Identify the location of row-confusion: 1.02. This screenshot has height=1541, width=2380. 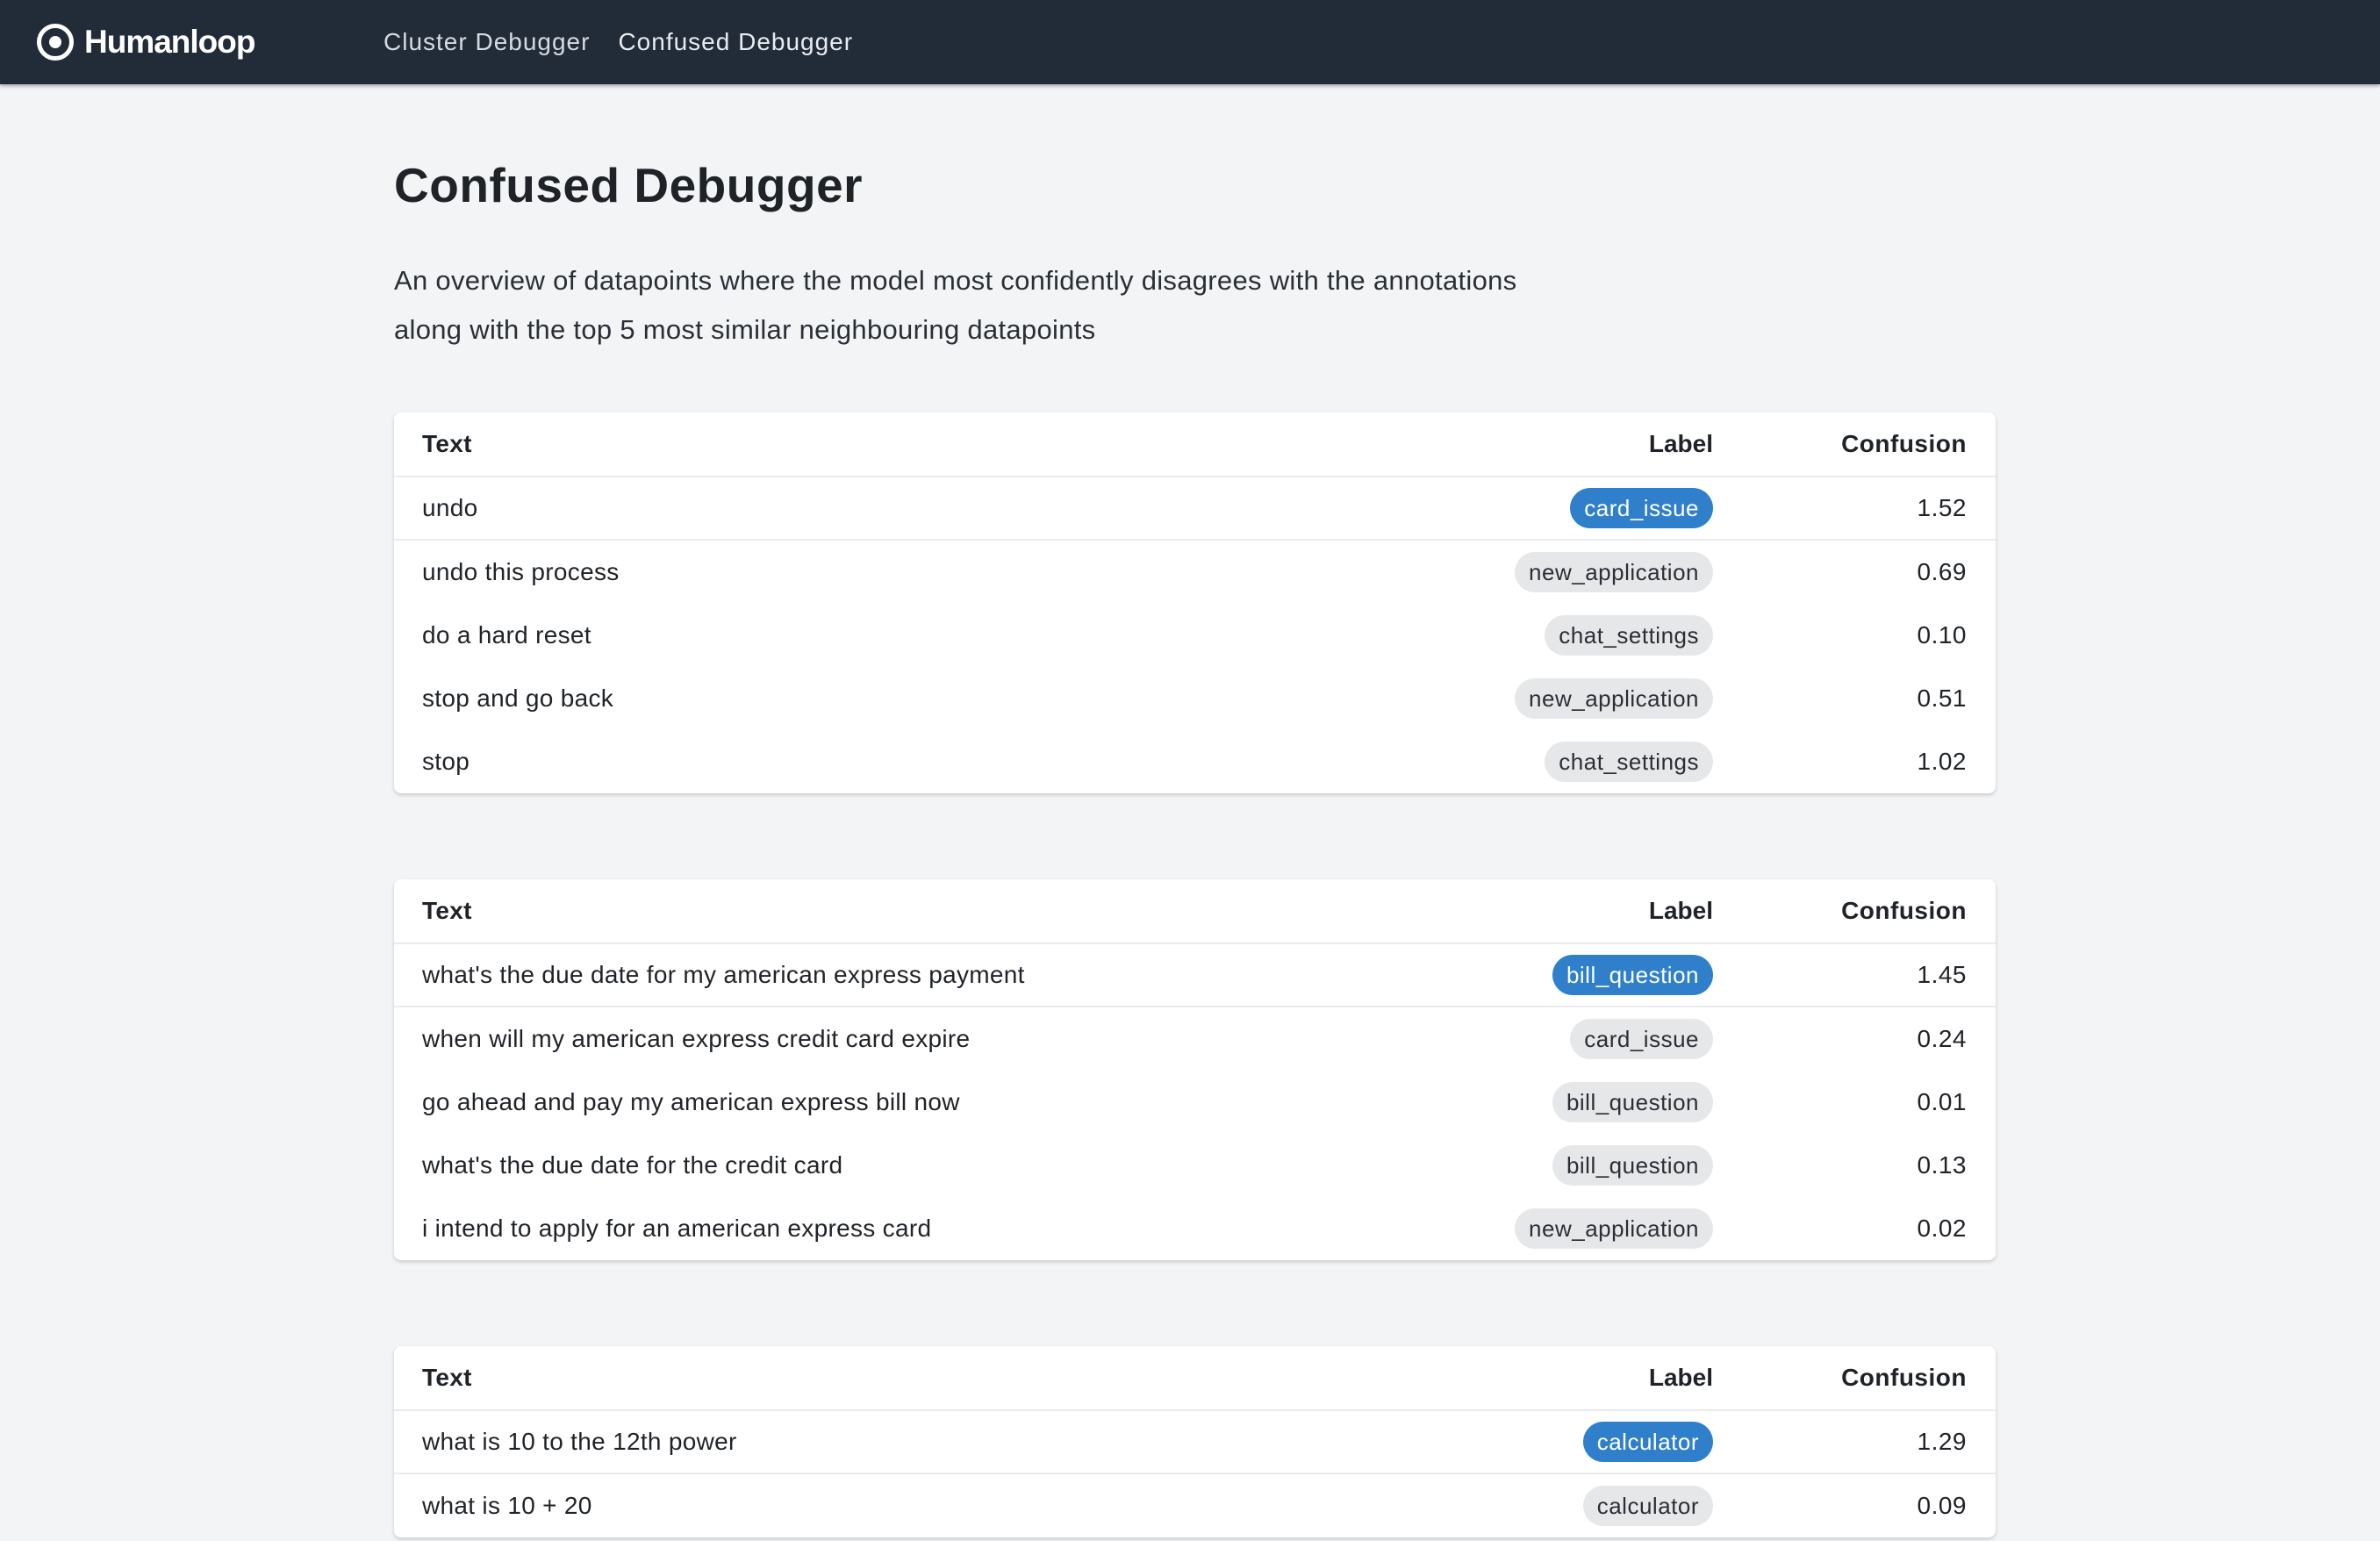
(1942, 761).